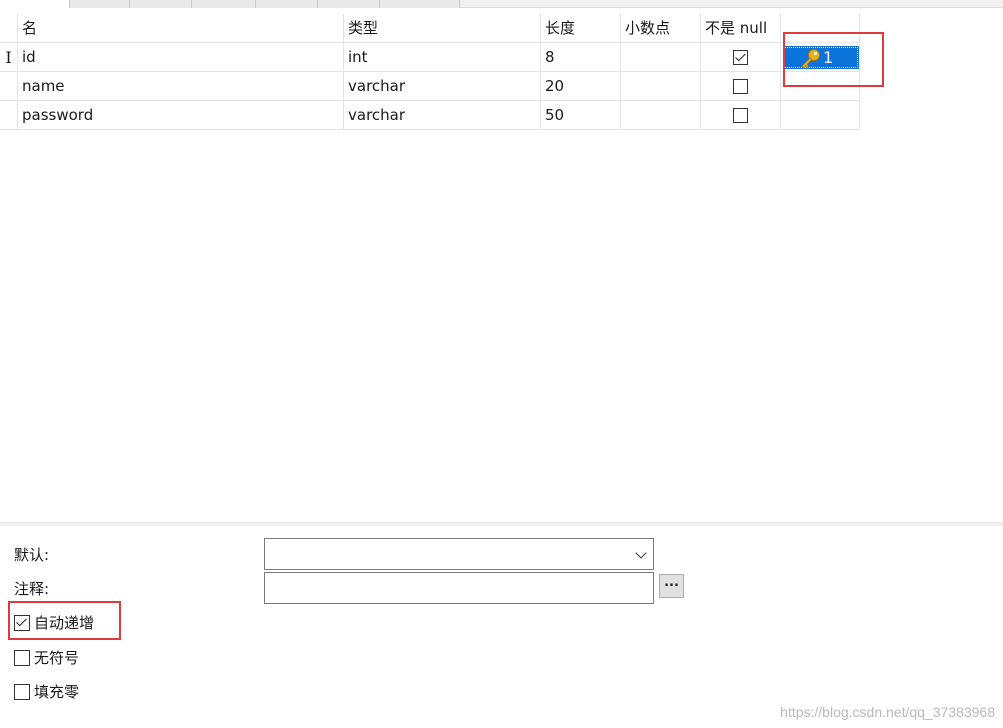 The width and height of the screenshot is (1003, 728). I want to click on tab-comment, so click(349, 4).